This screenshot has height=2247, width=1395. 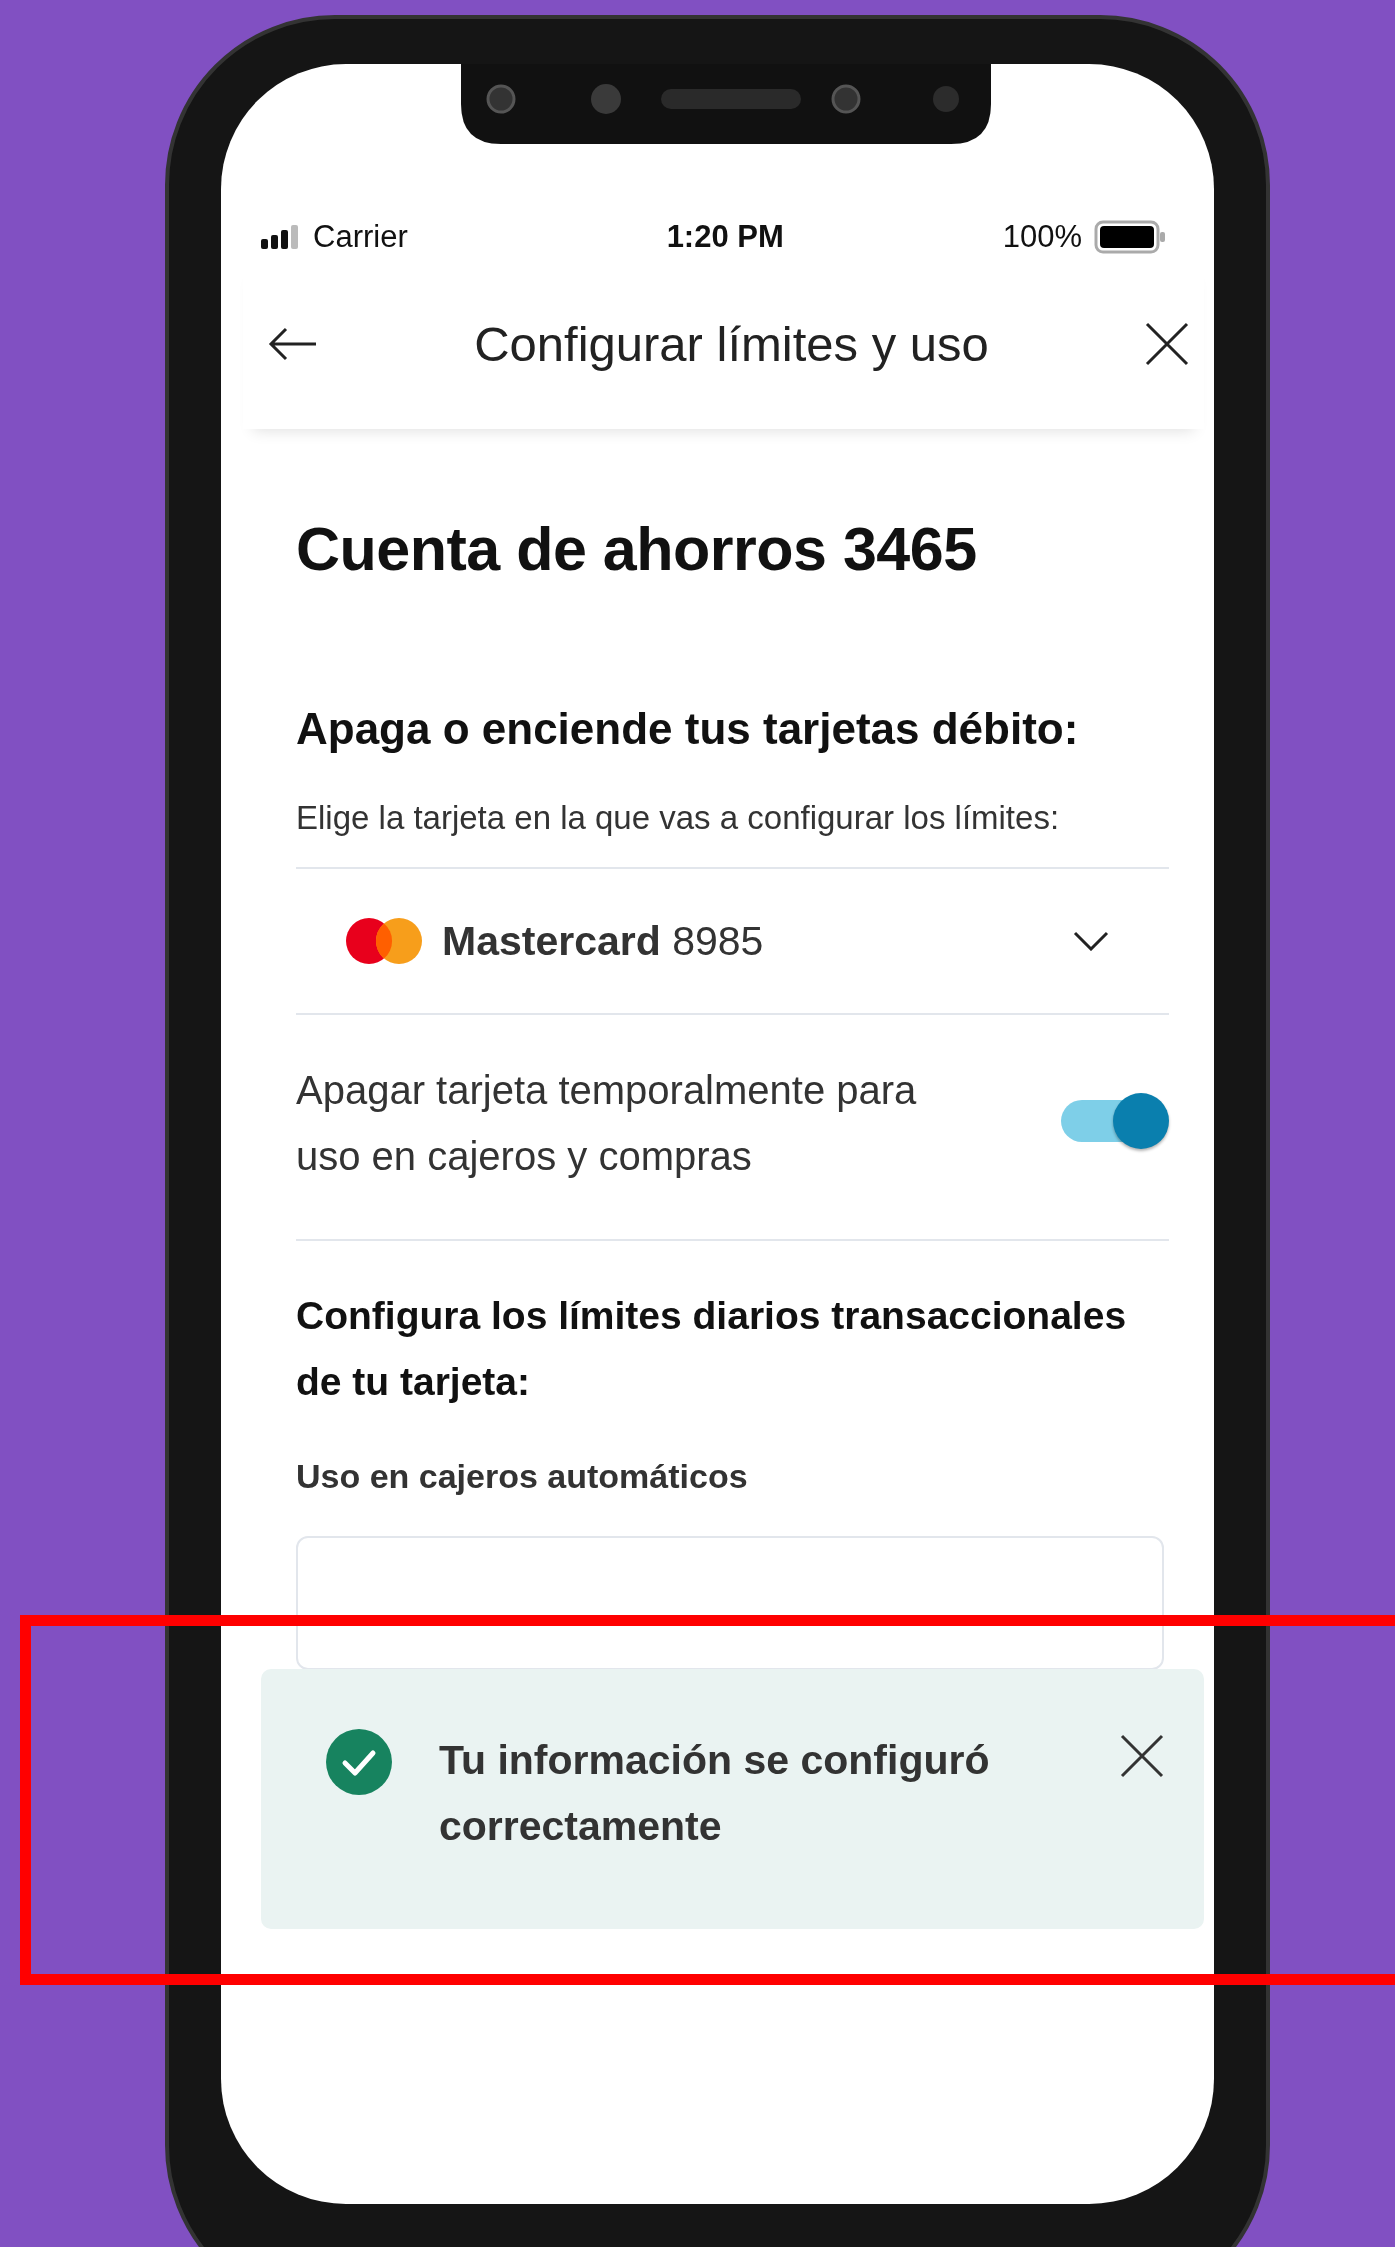 What do you see at coordinates (732, 834) in the screenshot?
I see `instruction-text: Elige la tarjeta en la que vas a configurar los límites:` at bounding box center [732, 834].